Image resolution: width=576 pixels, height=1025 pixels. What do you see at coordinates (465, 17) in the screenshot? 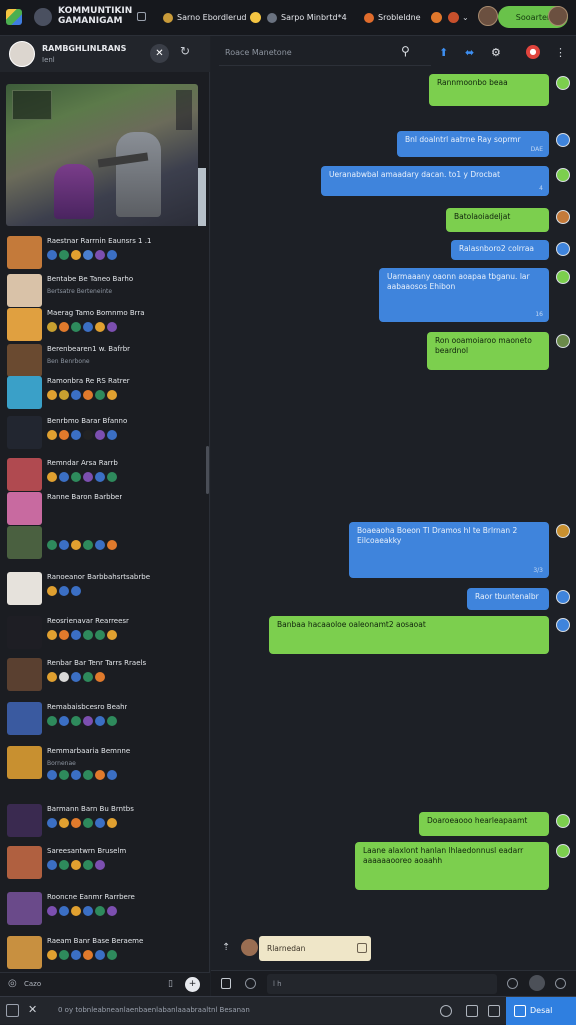
I see `chevron-down-icon: ⌄` at bounding box center [465, 17].